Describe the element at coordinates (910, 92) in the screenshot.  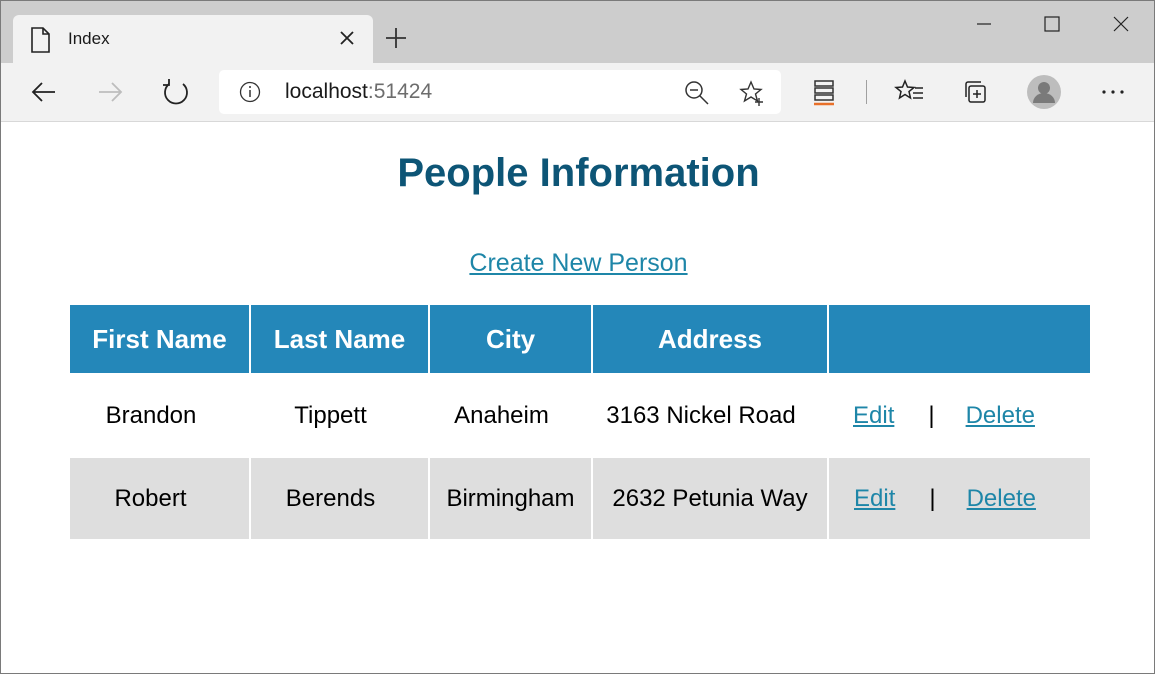
I see `favorites-icon` at that location.